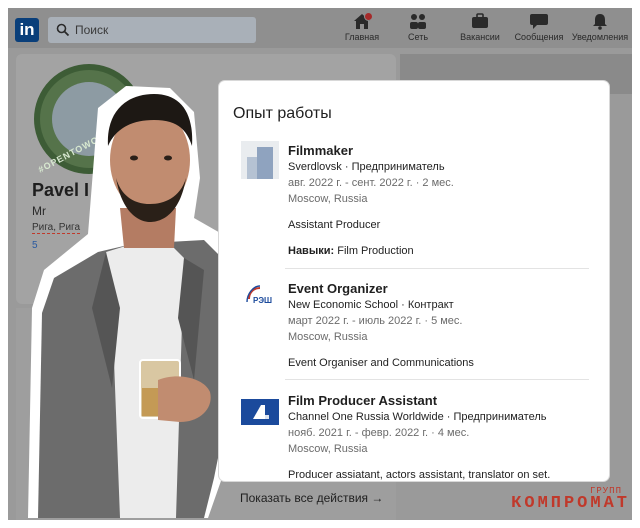 This screenshot has height=528, width=640. What do you see at coordinates (362, 400) in the screenshot?
I see `job-title: Film Producer Assistant` at bounding box center [362, 400].